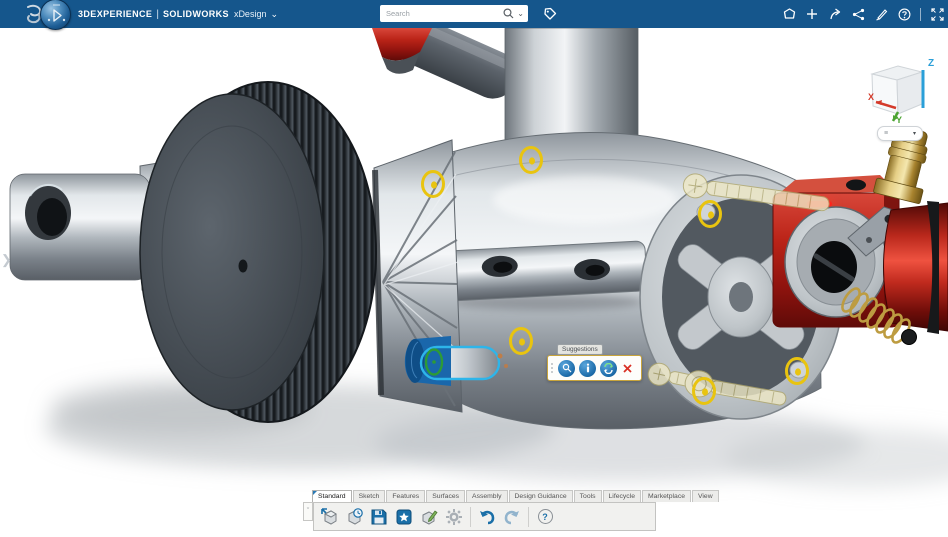 This screenshot has height=537, width=948. Describe the element at coordinates (587, 368) in the screenshot. I see `suggestion-info-button` at that location.